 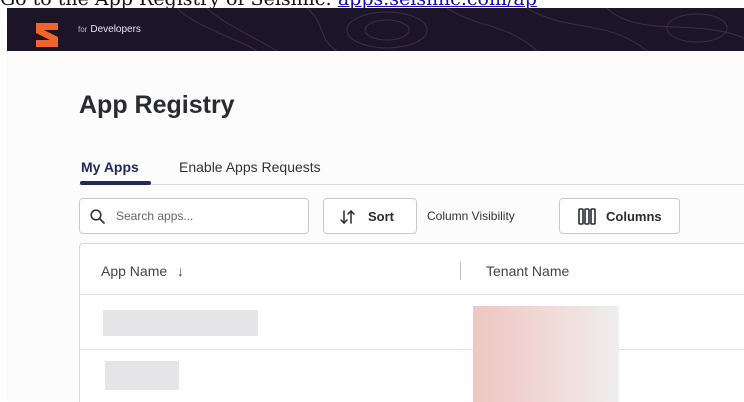 What do you see at coordinates (546, 354) in the screenshot?
I see `tenant-name-cell-redacted` at bounding box center [546, 354].